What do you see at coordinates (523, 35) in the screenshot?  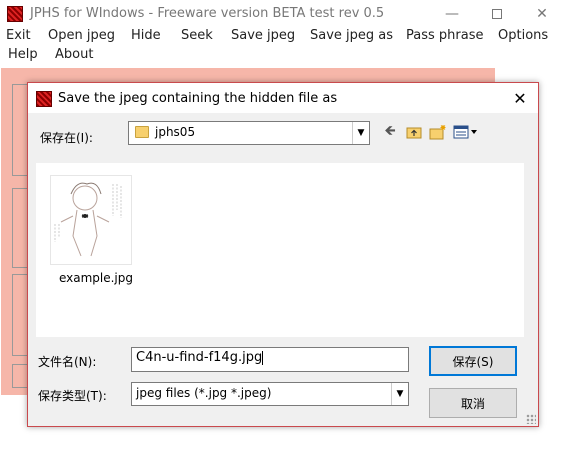 I see `menu-options: Options` at bounding box center [523, 35].